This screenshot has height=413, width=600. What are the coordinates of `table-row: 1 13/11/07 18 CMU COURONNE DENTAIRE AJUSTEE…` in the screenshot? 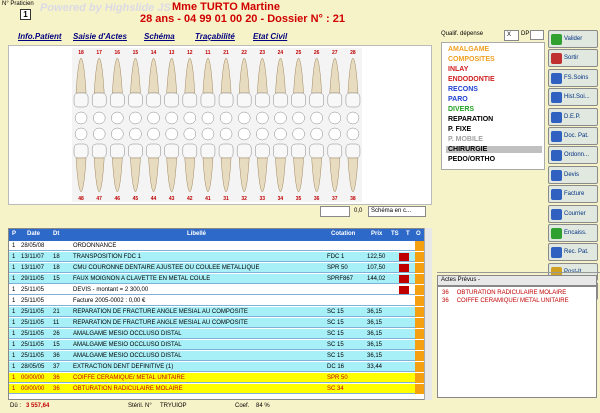 It's located at (217, 268).